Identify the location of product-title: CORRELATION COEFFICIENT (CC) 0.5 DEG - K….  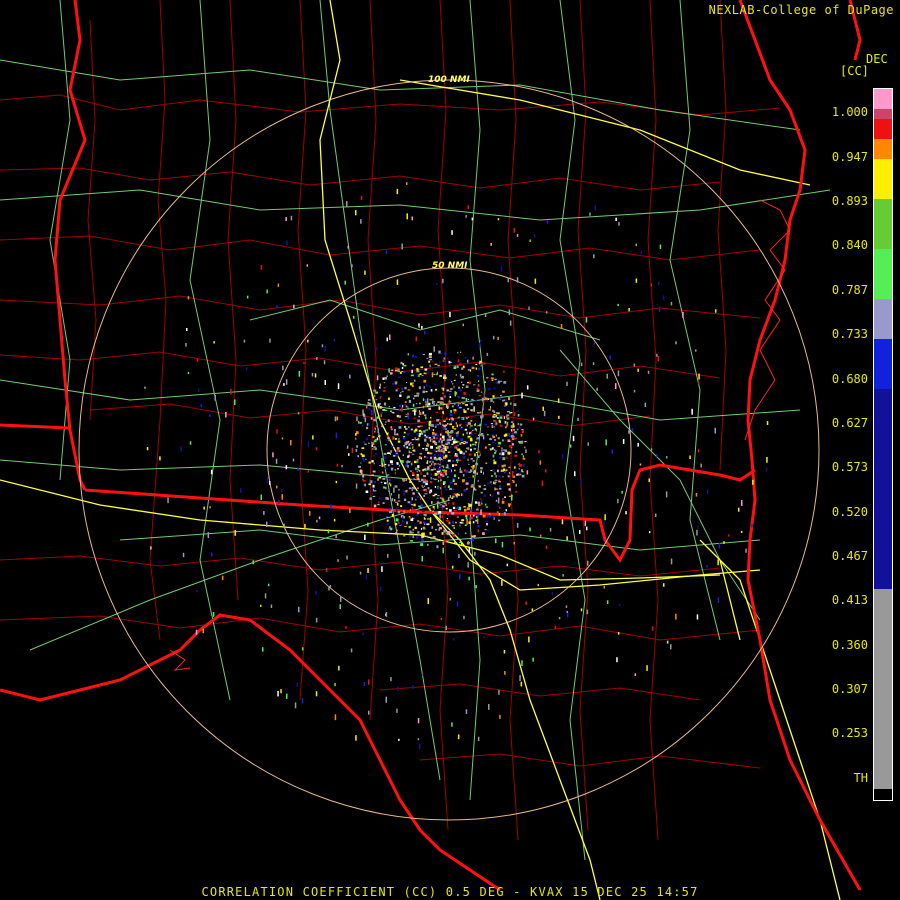
(450, 892).